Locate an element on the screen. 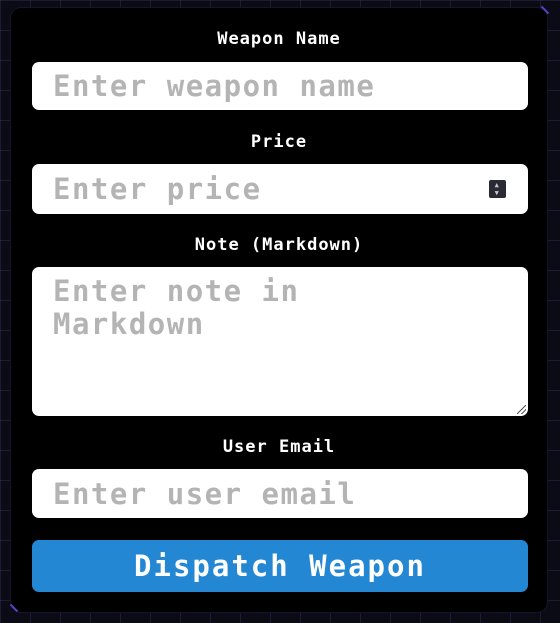 Image resolution: width=560 pixels, height=623 pixels. user-email-input: Enter user email is located at coordinates (280, 493).